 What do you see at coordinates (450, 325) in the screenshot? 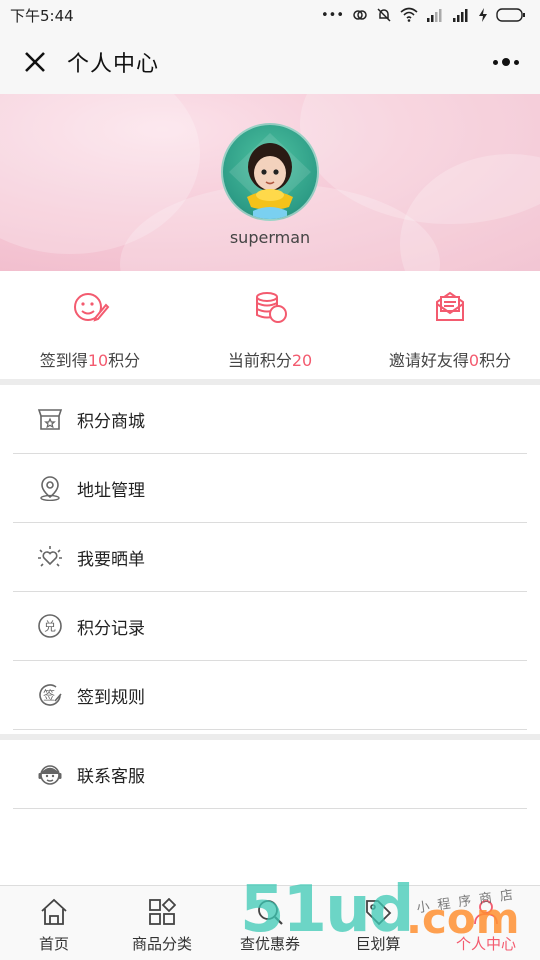
I see `invite-friends-stat: 邀请好友得0积分` at bounding box center [450, 325].